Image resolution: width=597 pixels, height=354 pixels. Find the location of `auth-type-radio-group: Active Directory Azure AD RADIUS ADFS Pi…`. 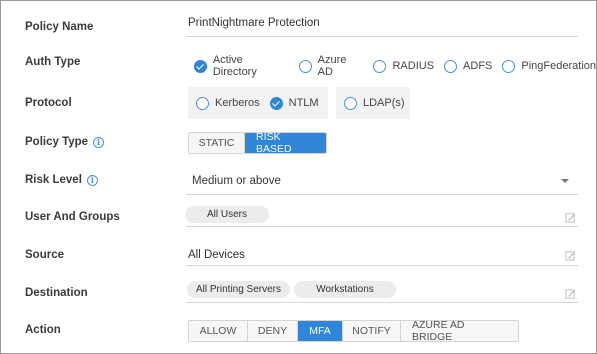

auth-type-radio-group: Active Directory Azure AD RADIUS ADFS Pi… is located at coordinates (395, 66).